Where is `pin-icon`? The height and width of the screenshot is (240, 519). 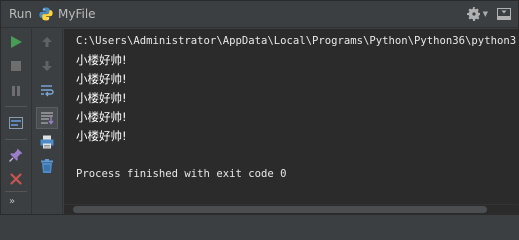
pin-icon is located at coordinates (16, 155).